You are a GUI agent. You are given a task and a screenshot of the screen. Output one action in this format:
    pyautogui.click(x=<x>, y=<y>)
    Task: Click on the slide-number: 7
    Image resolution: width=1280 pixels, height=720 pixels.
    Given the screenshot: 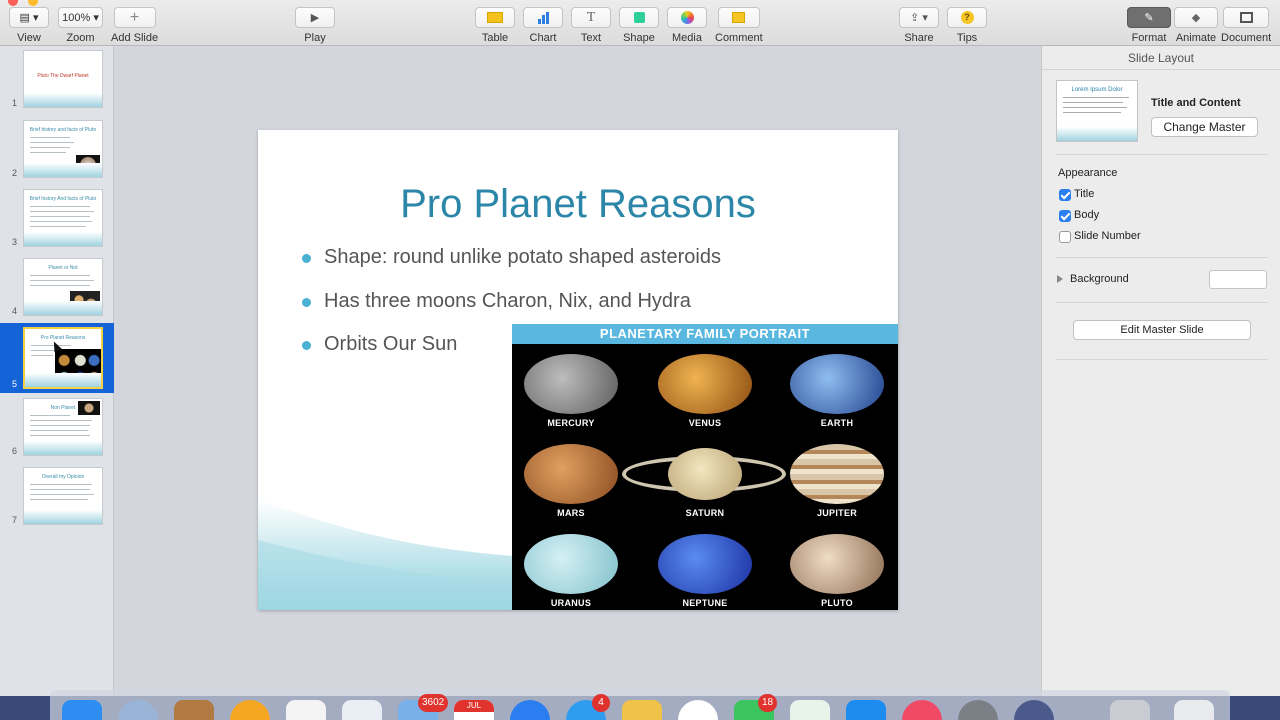 What is the action you would take?
    pyautogui.click(x=15, y=520)
    